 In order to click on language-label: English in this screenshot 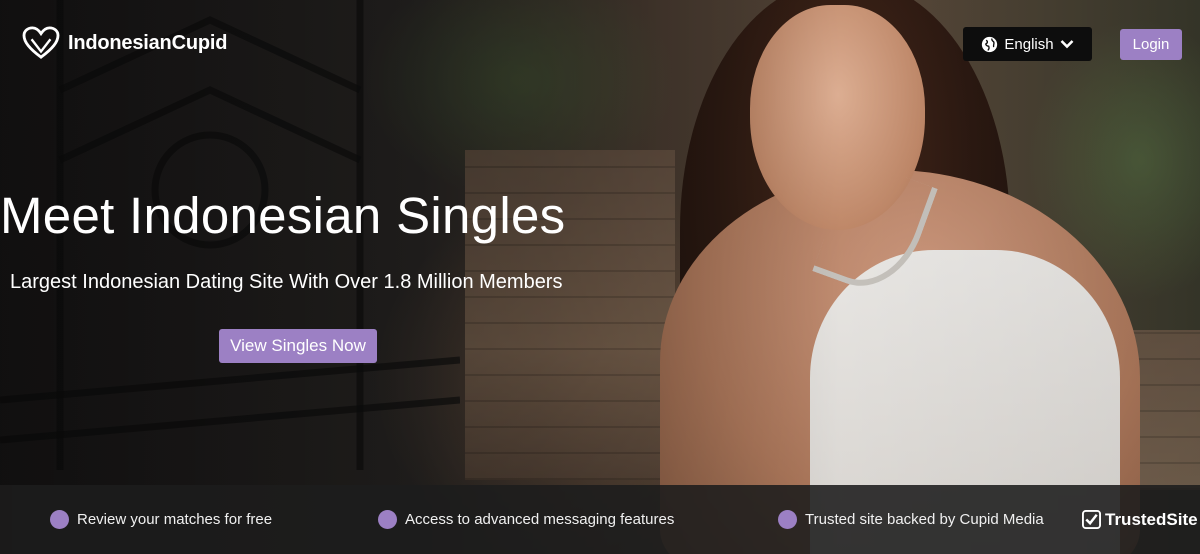, I will do `click(1029, 44)`.